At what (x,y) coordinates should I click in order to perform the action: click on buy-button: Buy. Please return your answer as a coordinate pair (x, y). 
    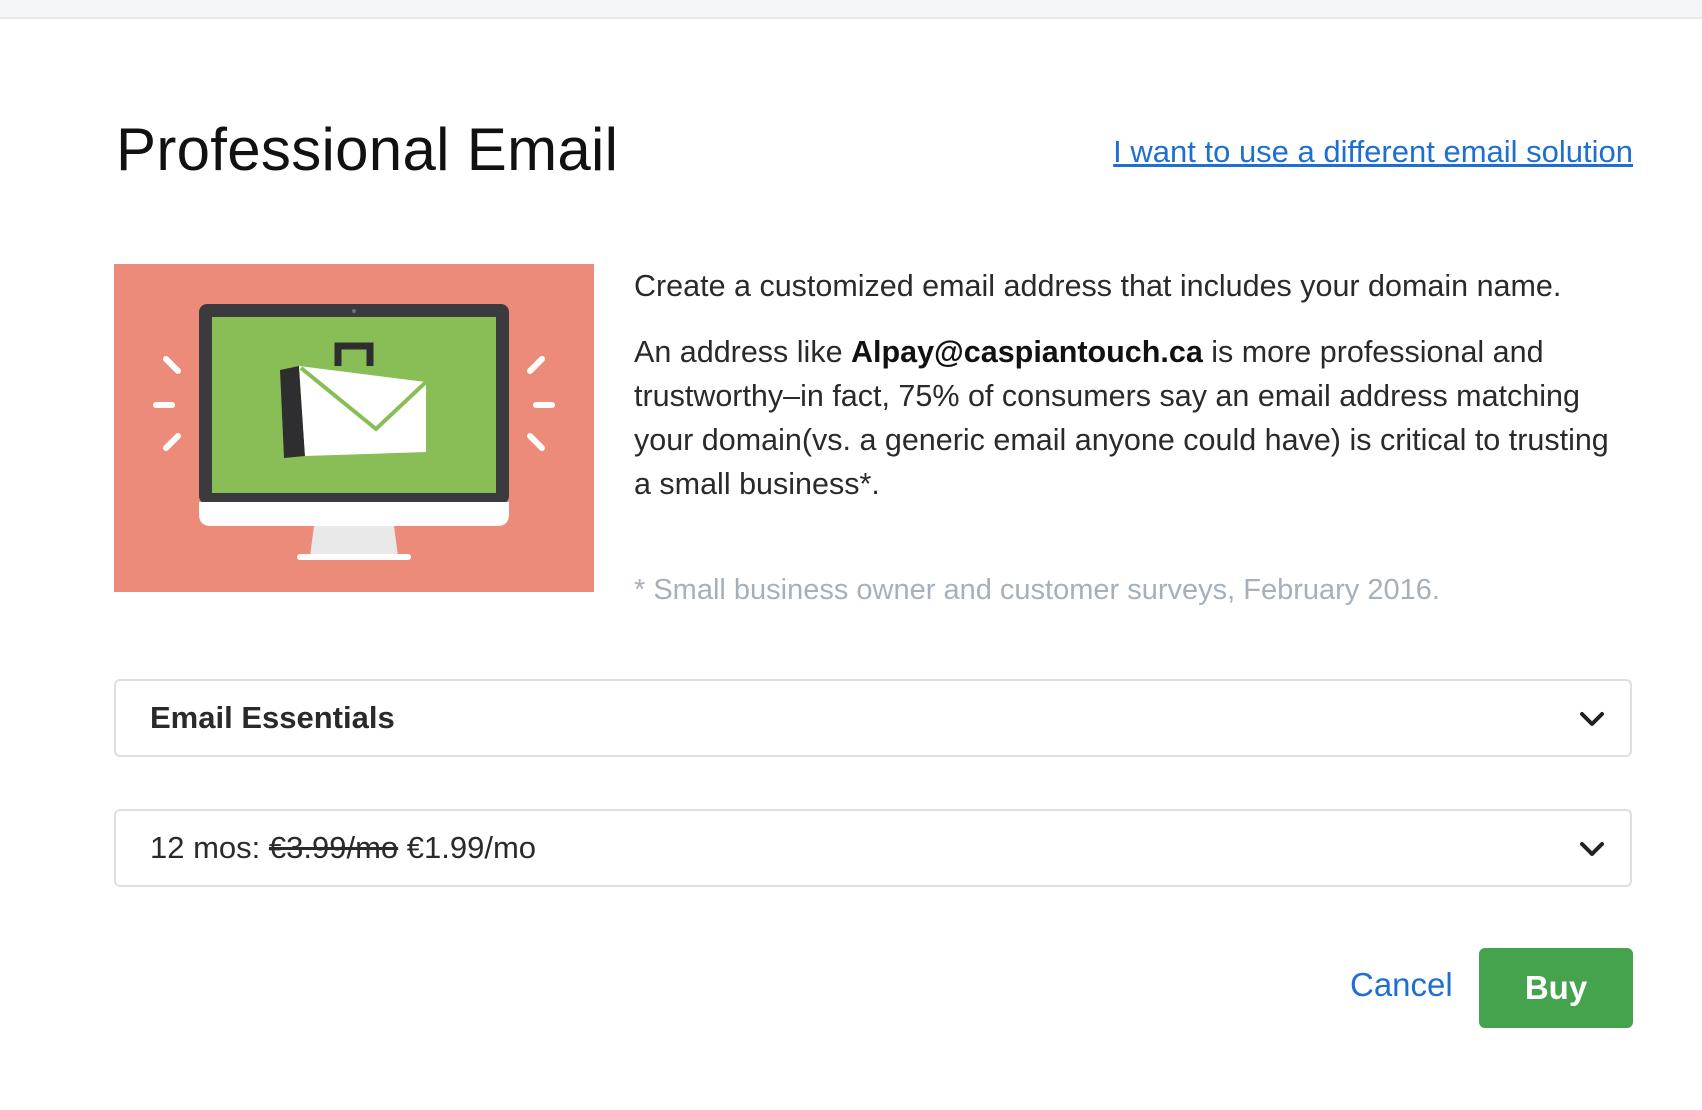
    Looking at the image, I should click on (1556, 988).